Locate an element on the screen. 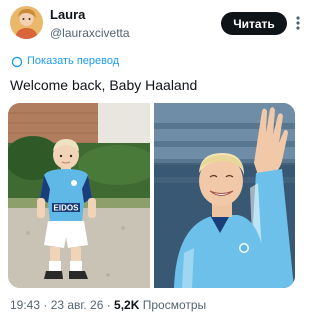 This screenshot has width=320, height=320. views-label: Просмотры is located at coordinates (174, 305).